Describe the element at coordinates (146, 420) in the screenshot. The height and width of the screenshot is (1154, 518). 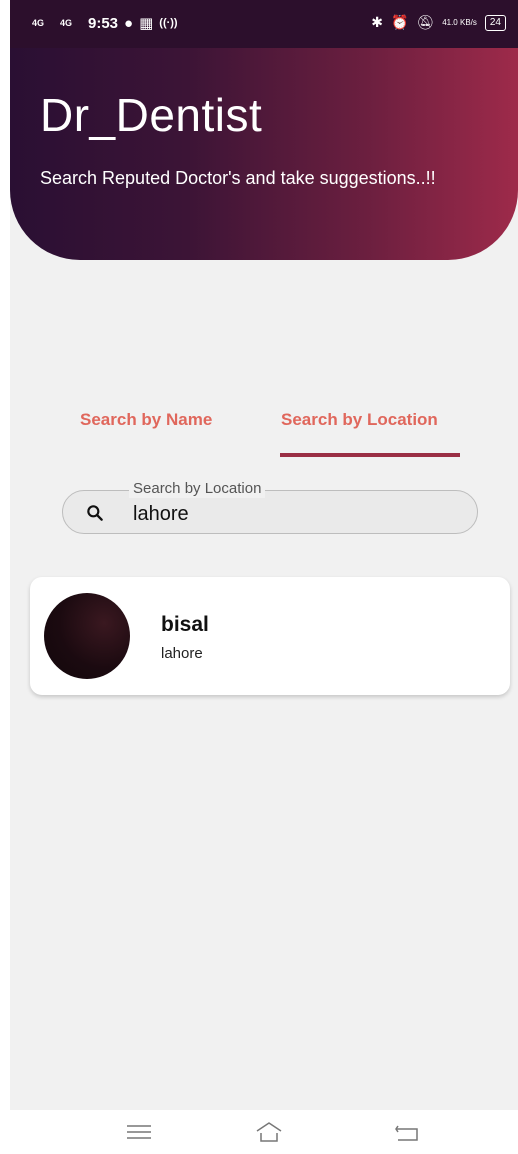
I see `tab-search-by-name: Search by Name` at that location.